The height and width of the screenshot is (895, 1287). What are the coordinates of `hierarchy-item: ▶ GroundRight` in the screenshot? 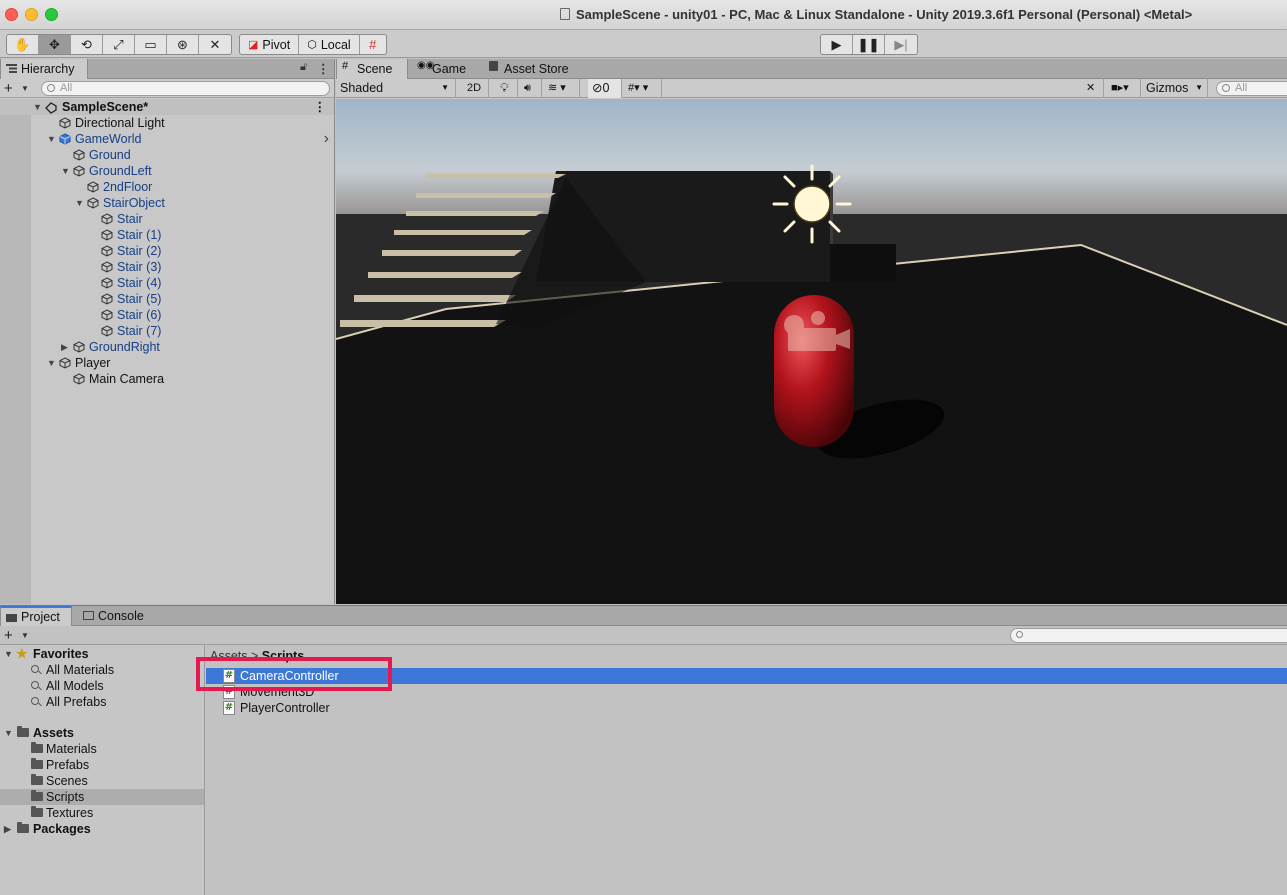 It's located at (167, 347).